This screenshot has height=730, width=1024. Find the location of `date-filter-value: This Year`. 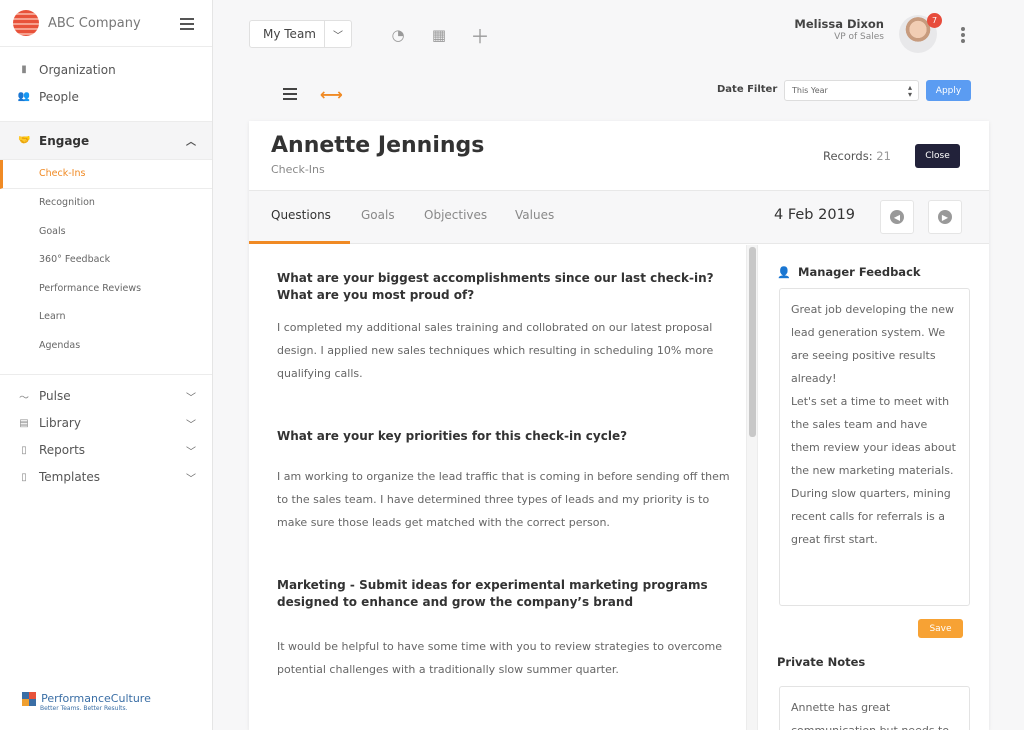

date-filter-value: This Year is located at coordinates (810, 90).